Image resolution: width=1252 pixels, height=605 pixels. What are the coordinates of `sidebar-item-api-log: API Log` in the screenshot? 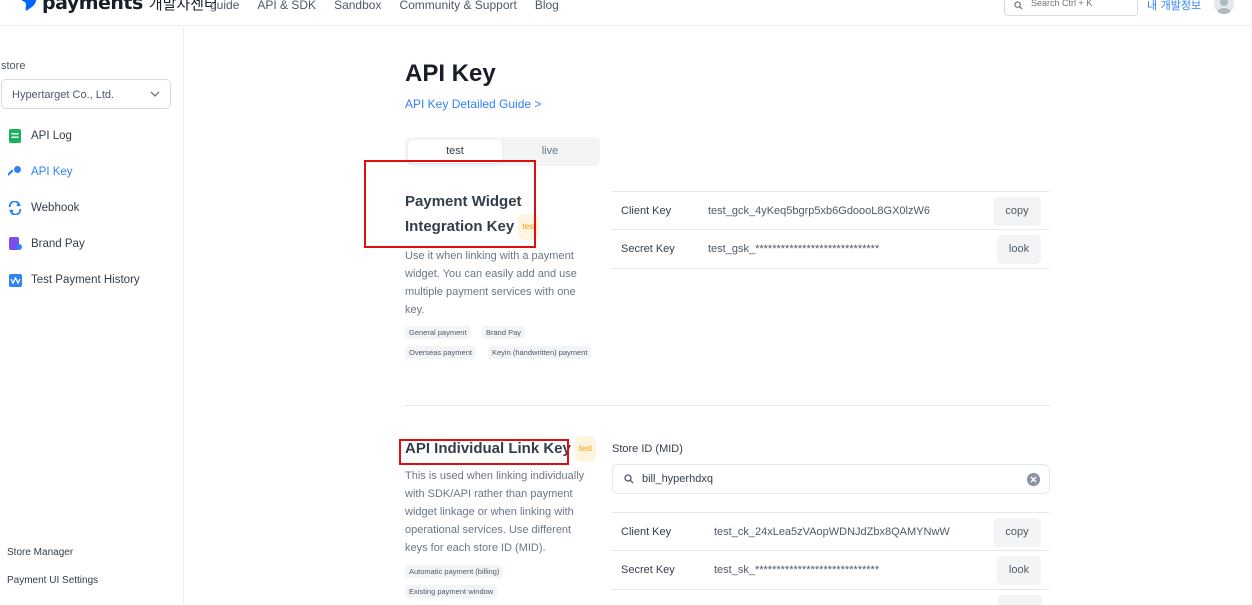 It's located at (40, 136).